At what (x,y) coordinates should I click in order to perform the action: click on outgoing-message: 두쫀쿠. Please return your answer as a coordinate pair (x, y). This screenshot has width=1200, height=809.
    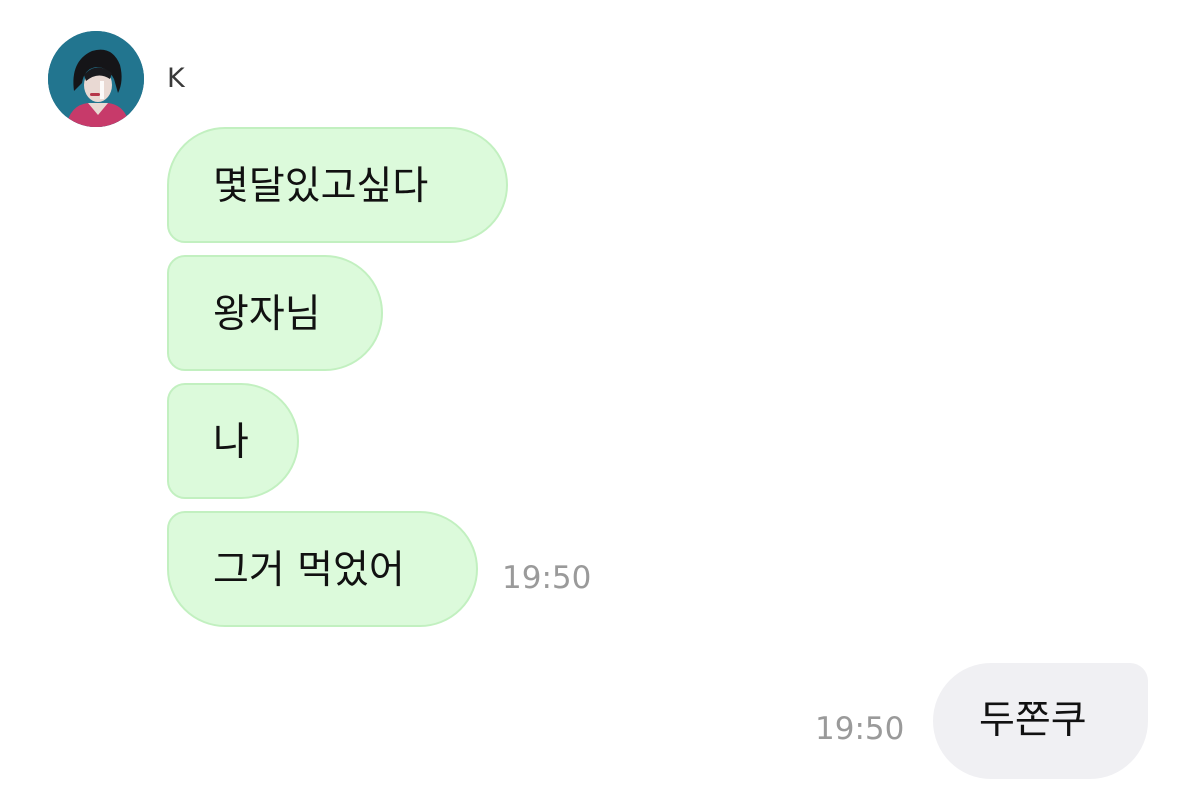
    Looking at the image, I should click on (1040, 721).